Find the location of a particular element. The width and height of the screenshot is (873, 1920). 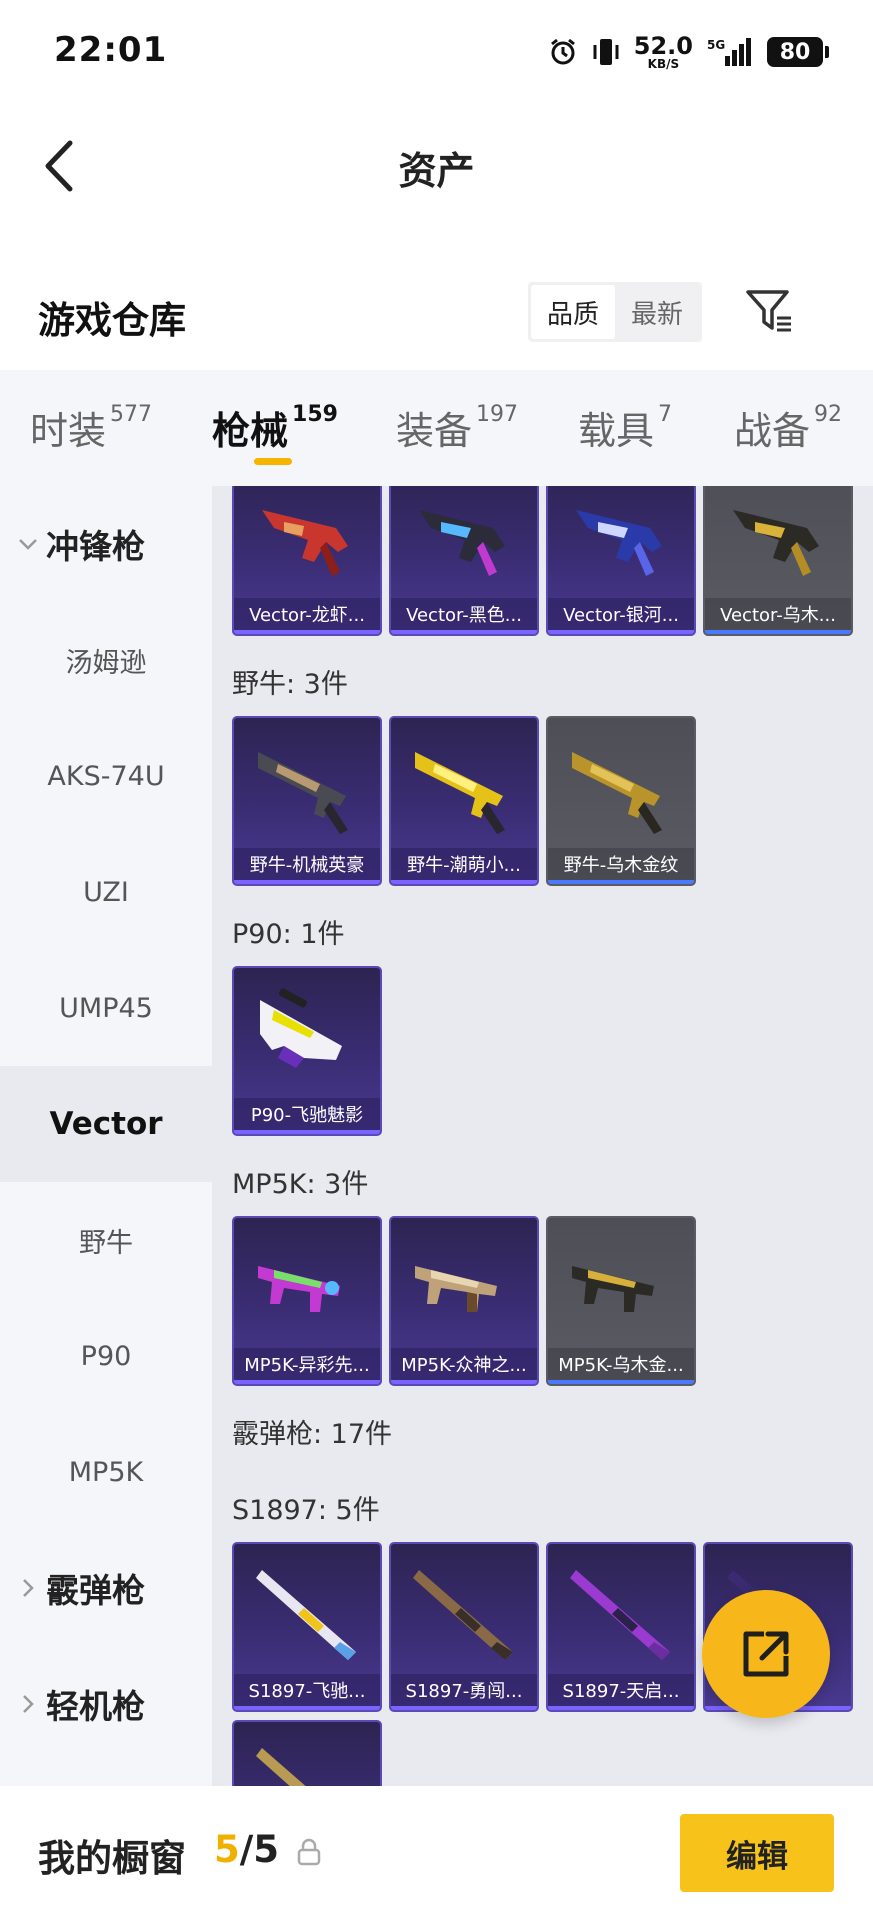

side-item-thompson: 汤姆逊 is located at coordinates (106, 660).